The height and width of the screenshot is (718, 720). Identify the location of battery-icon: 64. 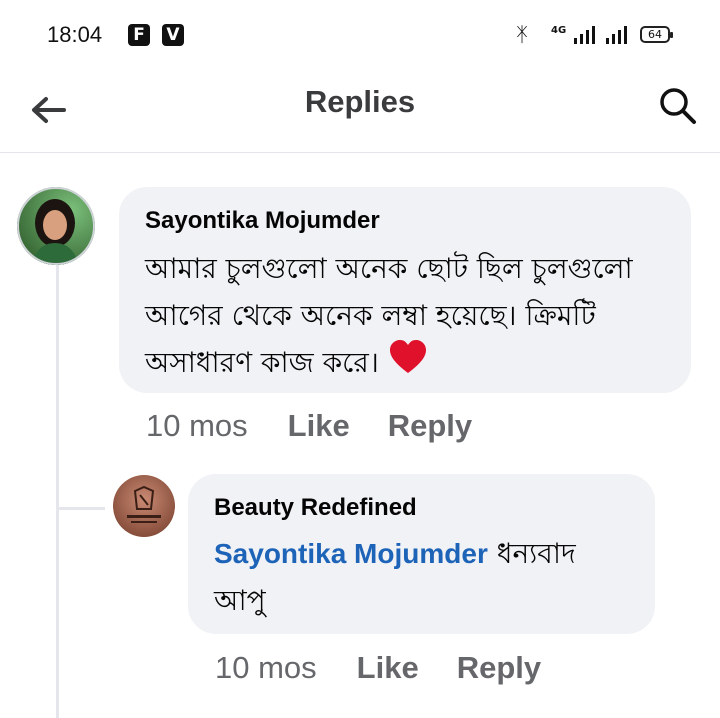
(656, 34).